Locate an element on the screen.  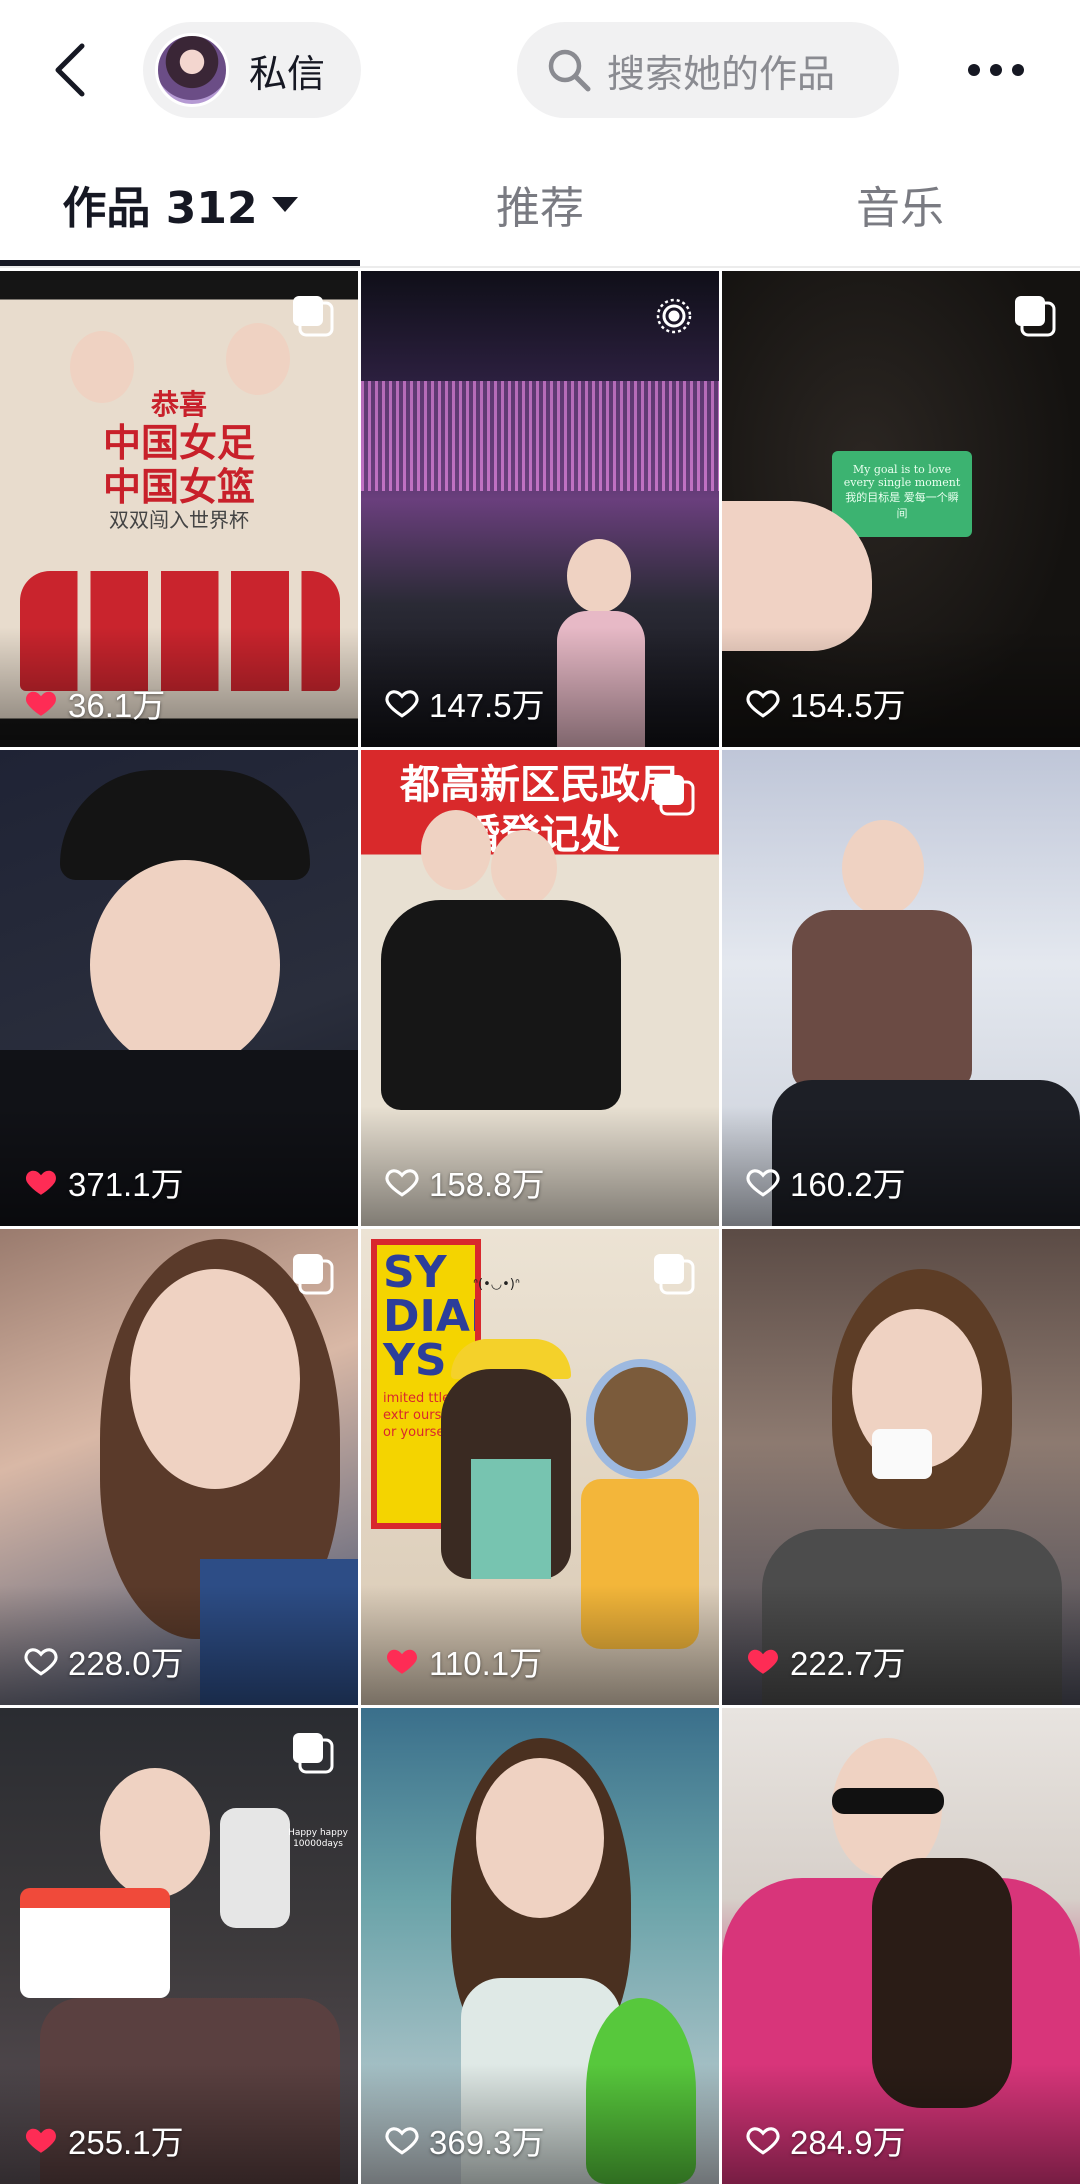
thumbnail-sticker: ᐢ(•◡•)ᐢ is located at coordinates (496, 1284).